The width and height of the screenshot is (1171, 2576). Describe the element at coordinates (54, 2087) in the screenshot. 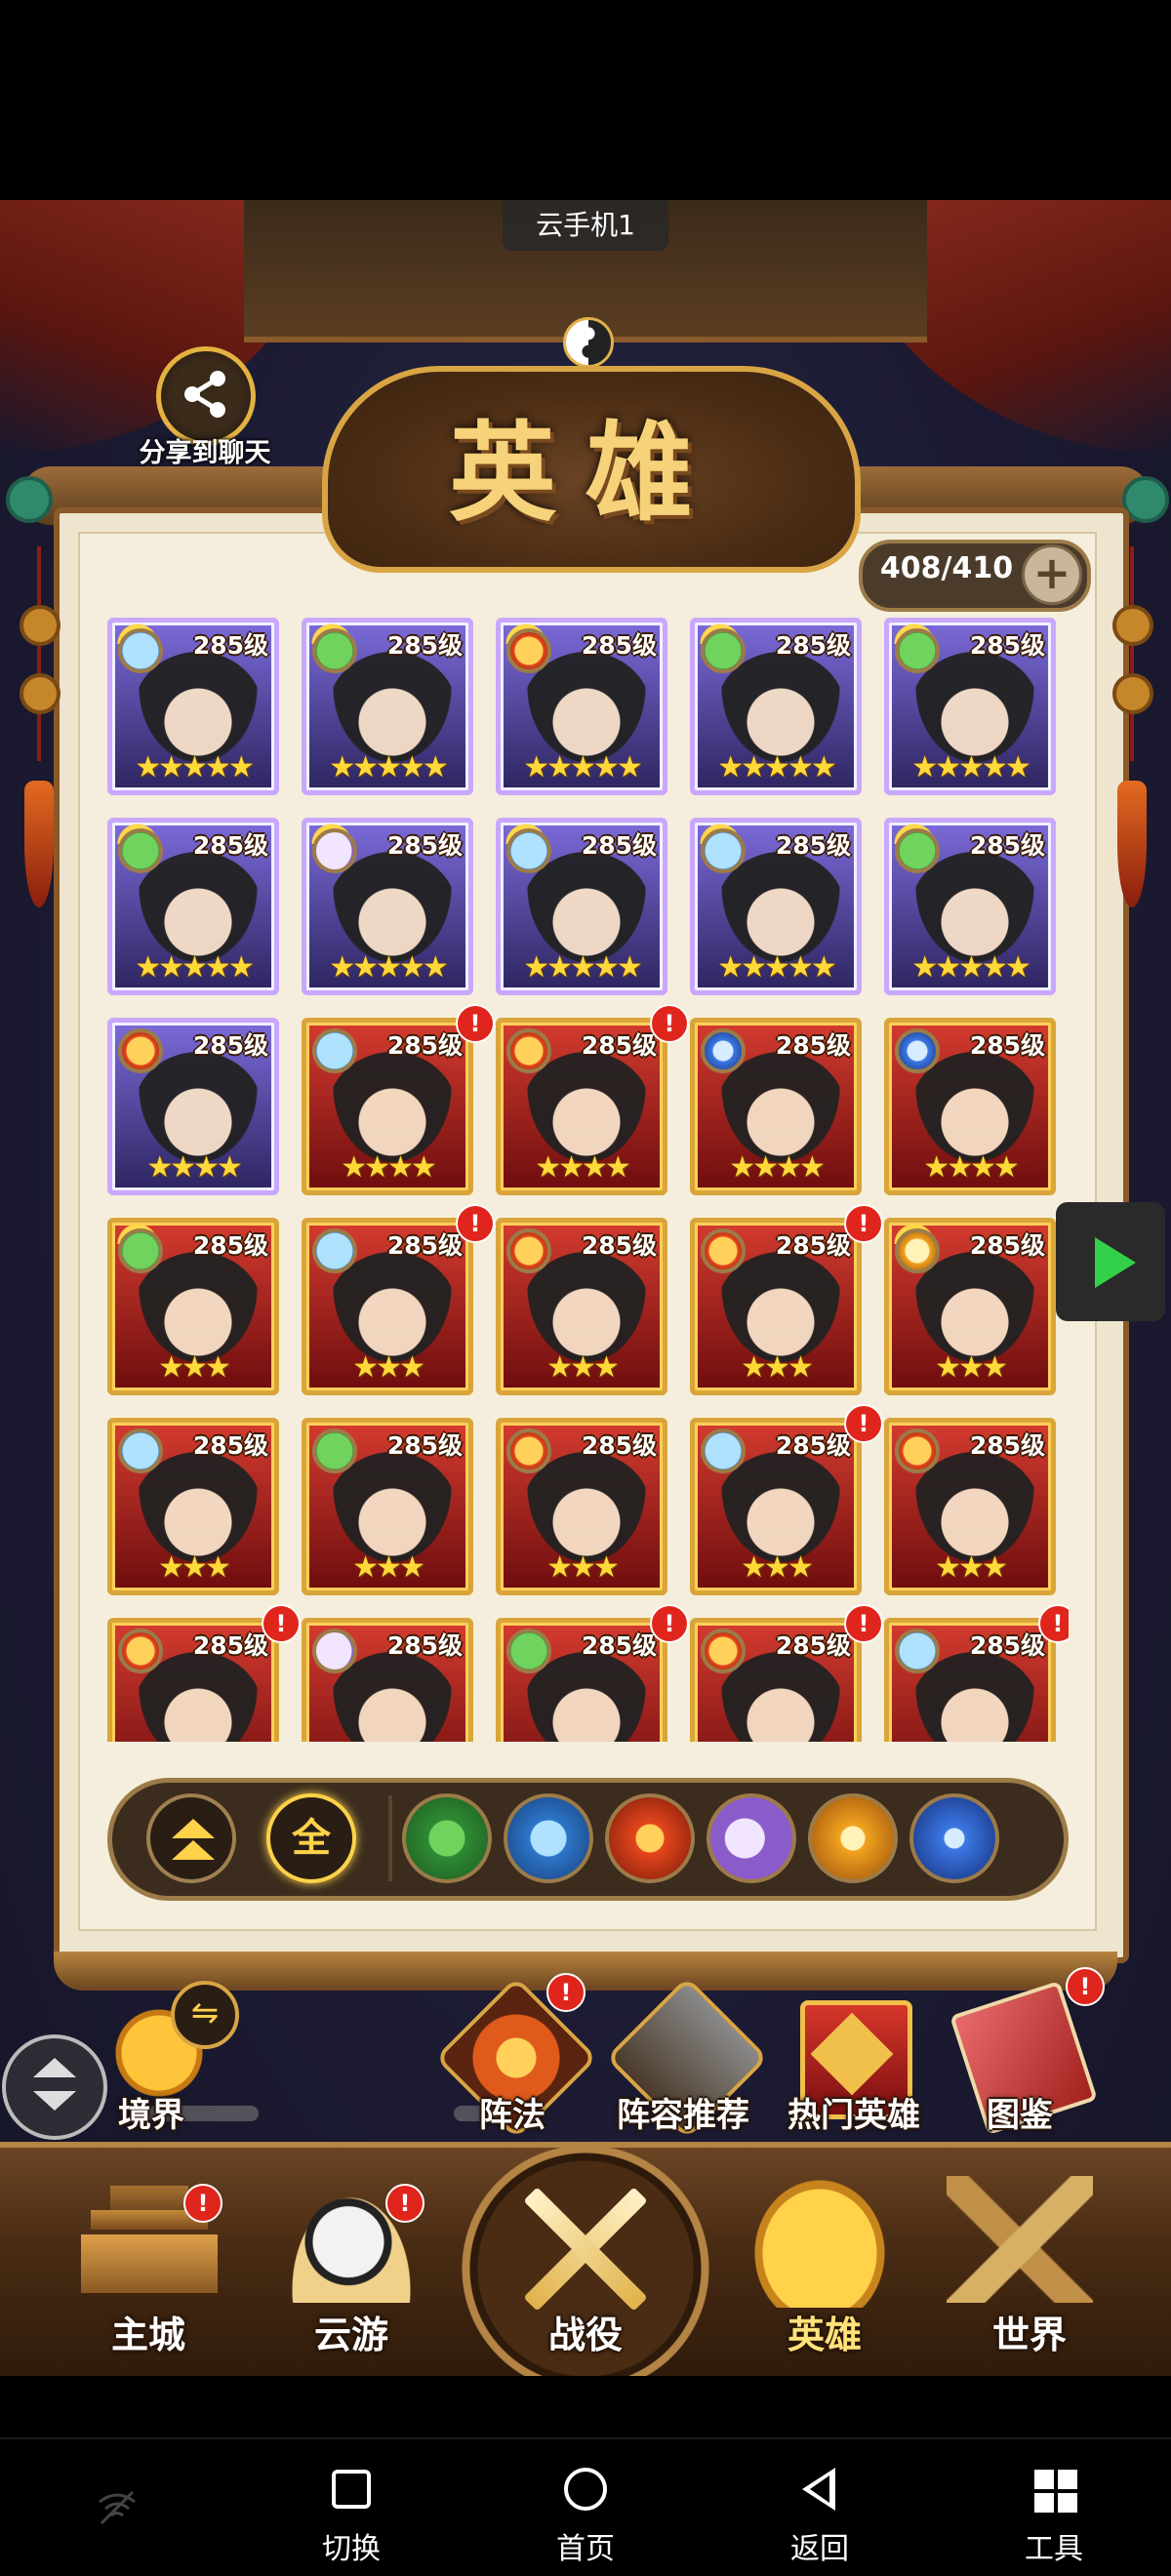

I see `floating-scroll-button` at that location.